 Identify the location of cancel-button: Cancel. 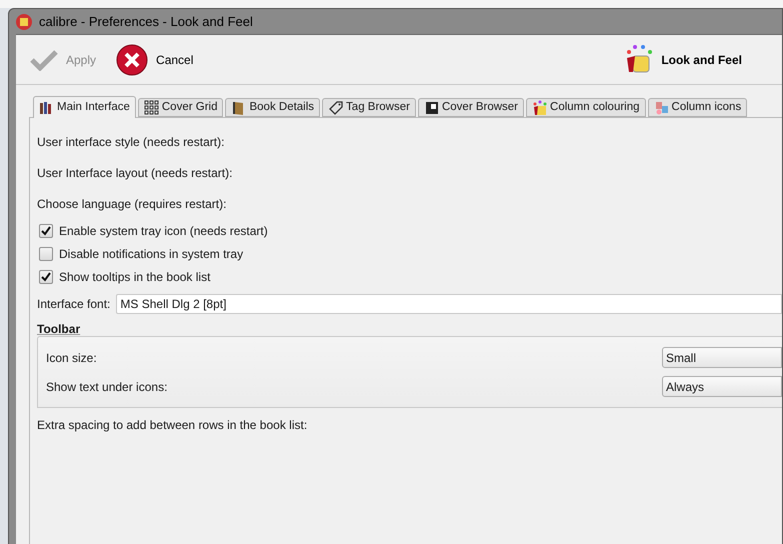
(155, 60).